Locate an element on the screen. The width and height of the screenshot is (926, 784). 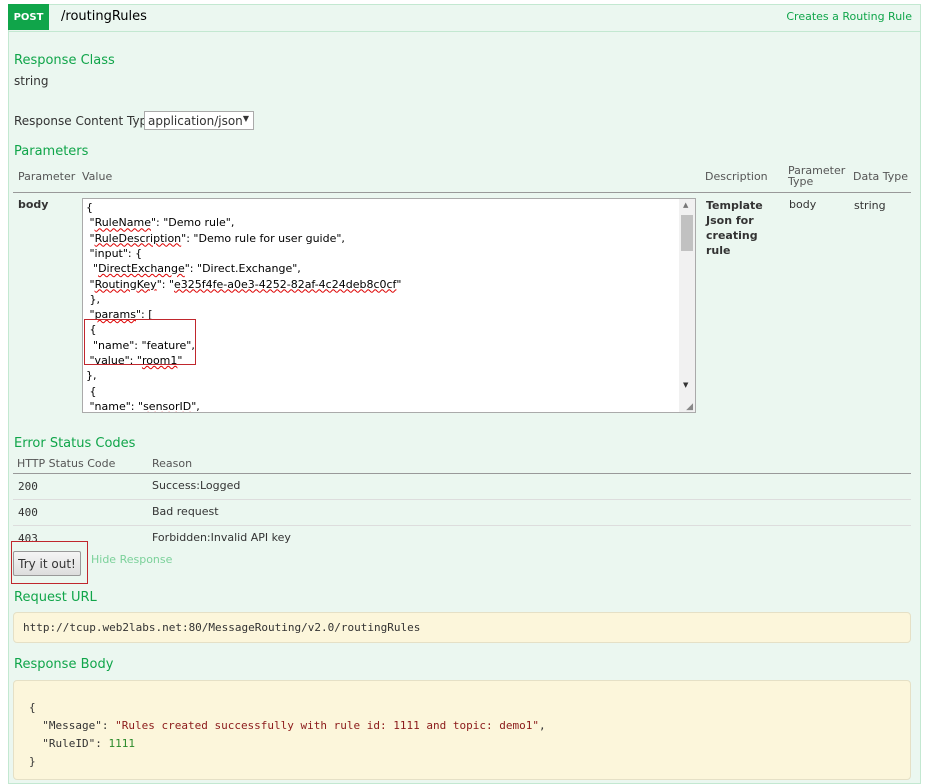
try-it-out-button: Try it out! is located at coordinates (47, 563).